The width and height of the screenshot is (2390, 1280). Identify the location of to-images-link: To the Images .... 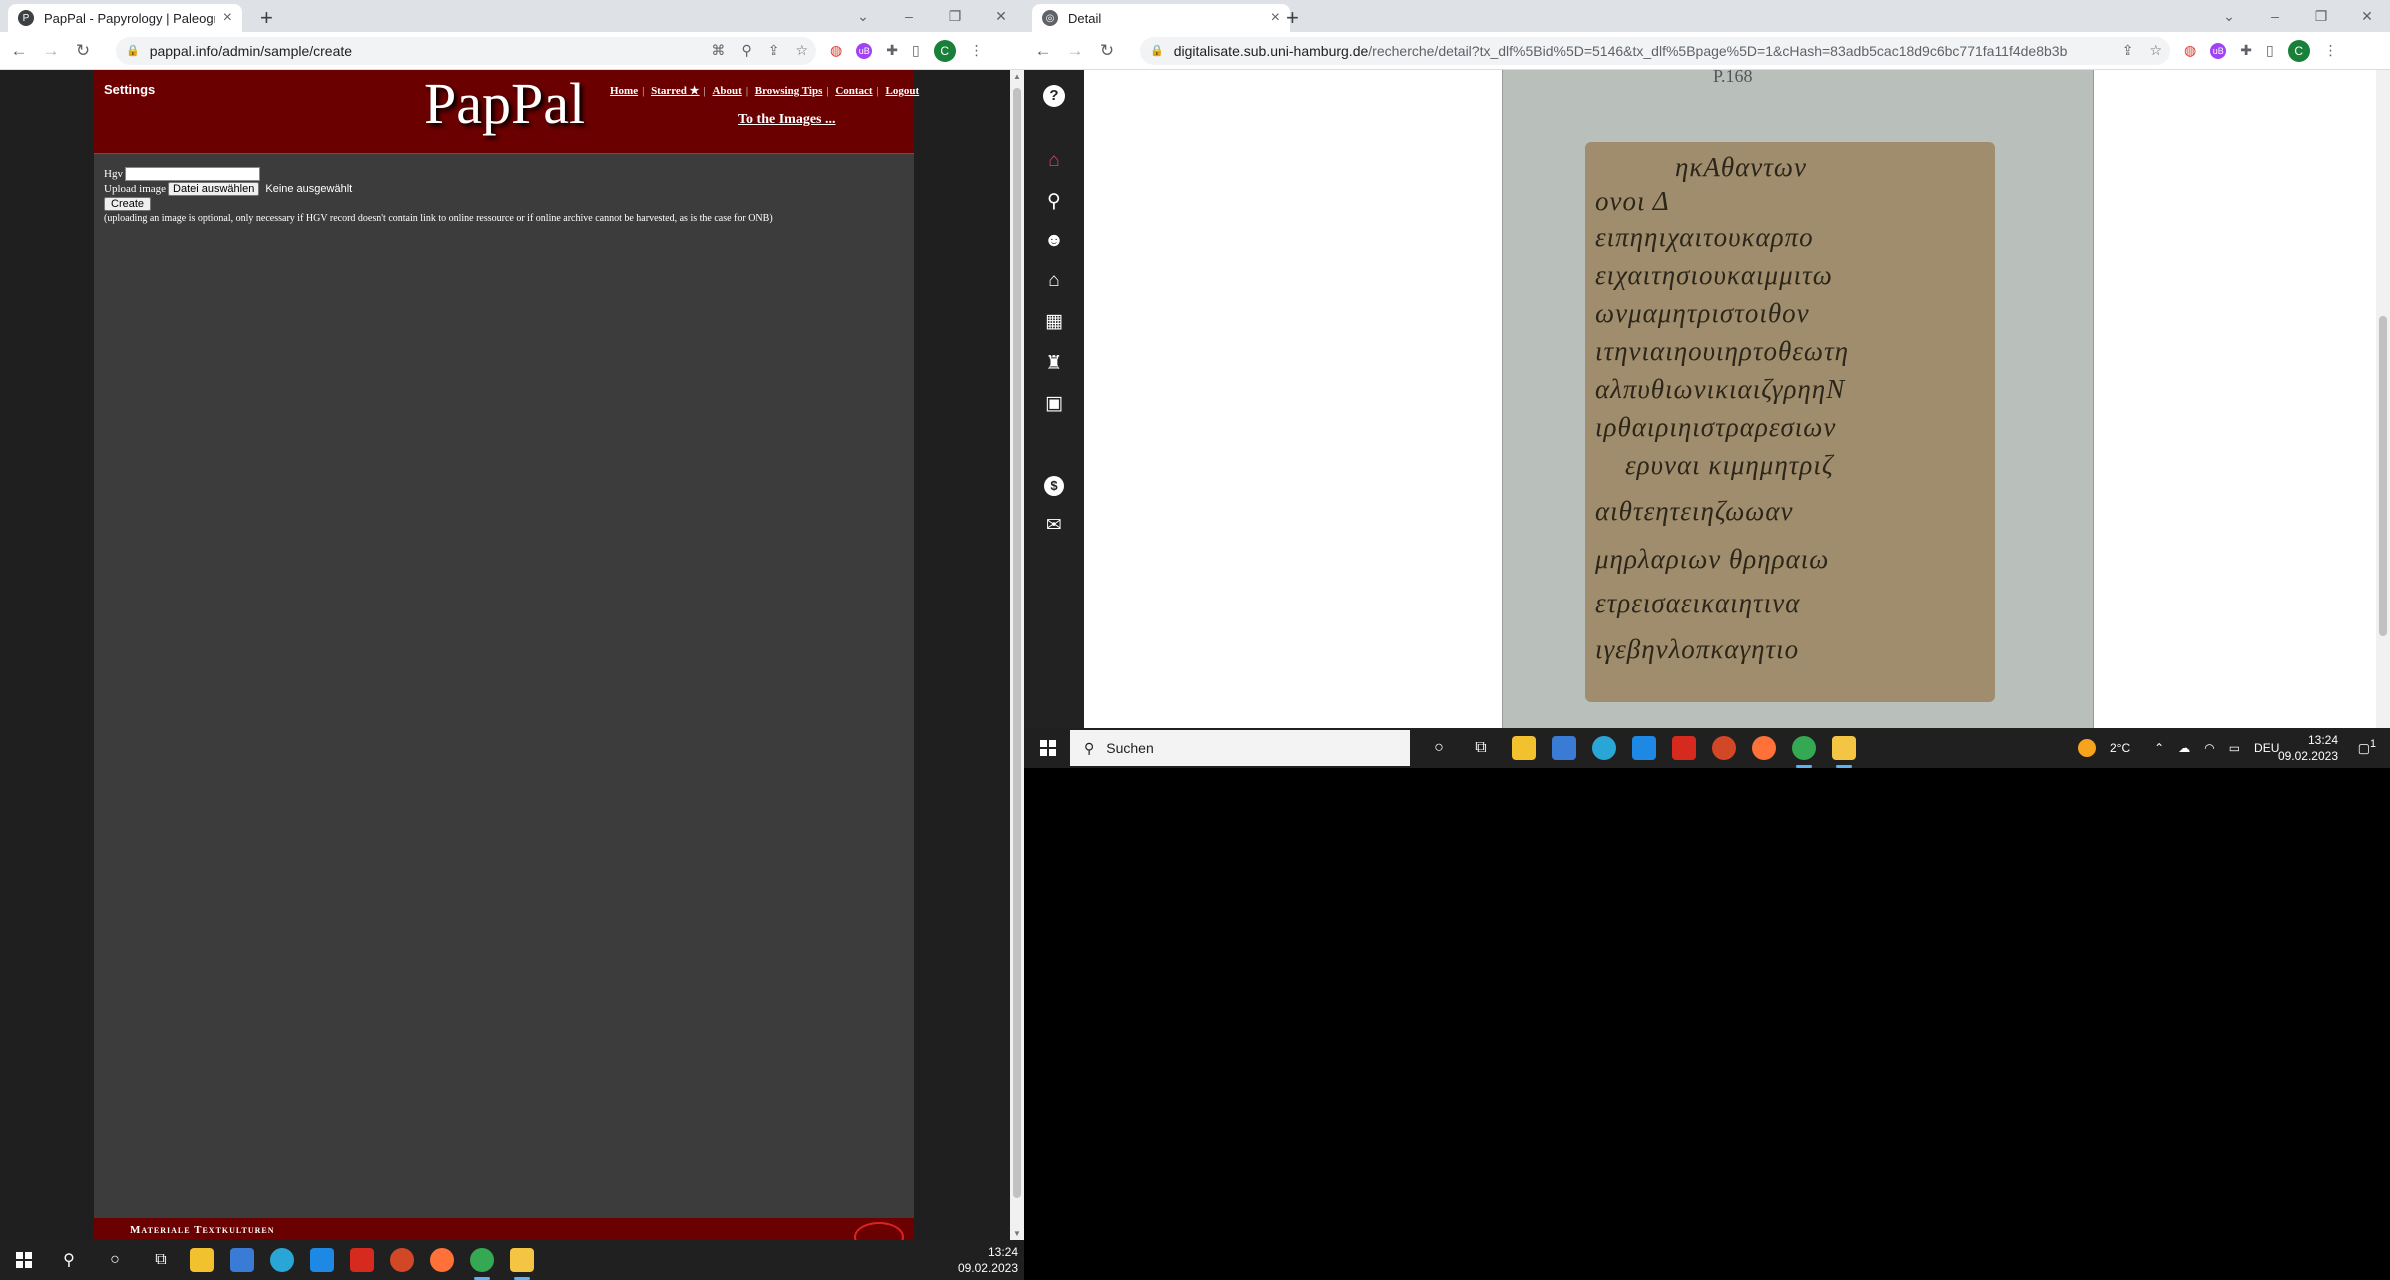
(787, 120).